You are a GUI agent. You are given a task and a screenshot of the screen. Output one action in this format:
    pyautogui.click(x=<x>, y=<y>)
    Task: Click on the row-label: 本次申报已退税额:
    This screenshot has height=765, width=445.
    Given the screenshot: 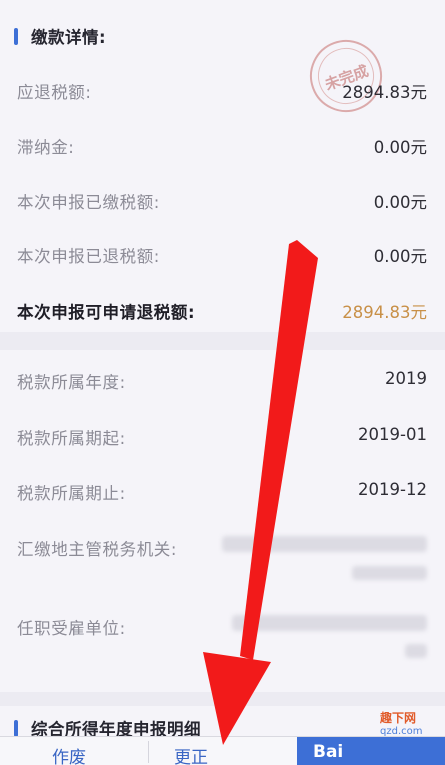 What is the action you would take?
    pyautogui.click(x=88, y=256)
    